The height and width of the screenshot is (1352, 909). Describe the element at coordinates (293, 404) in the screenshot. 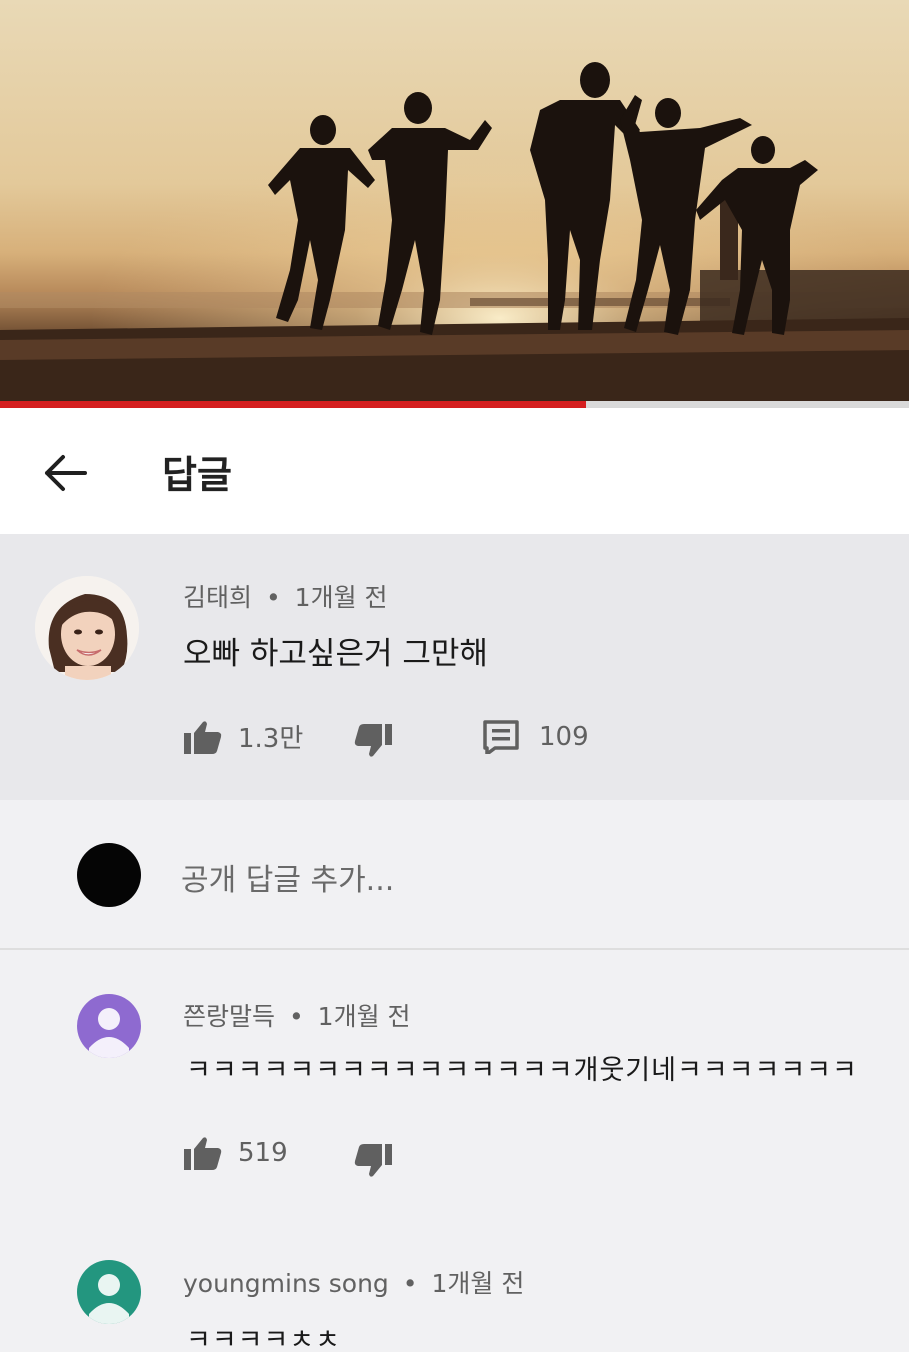

I see `video-progress-fill` at that location.